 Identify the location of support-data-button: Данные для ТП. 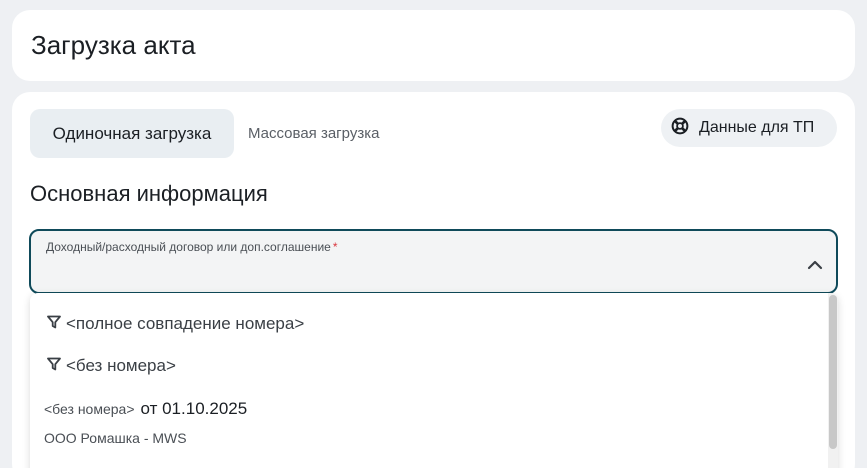
(749, 128).